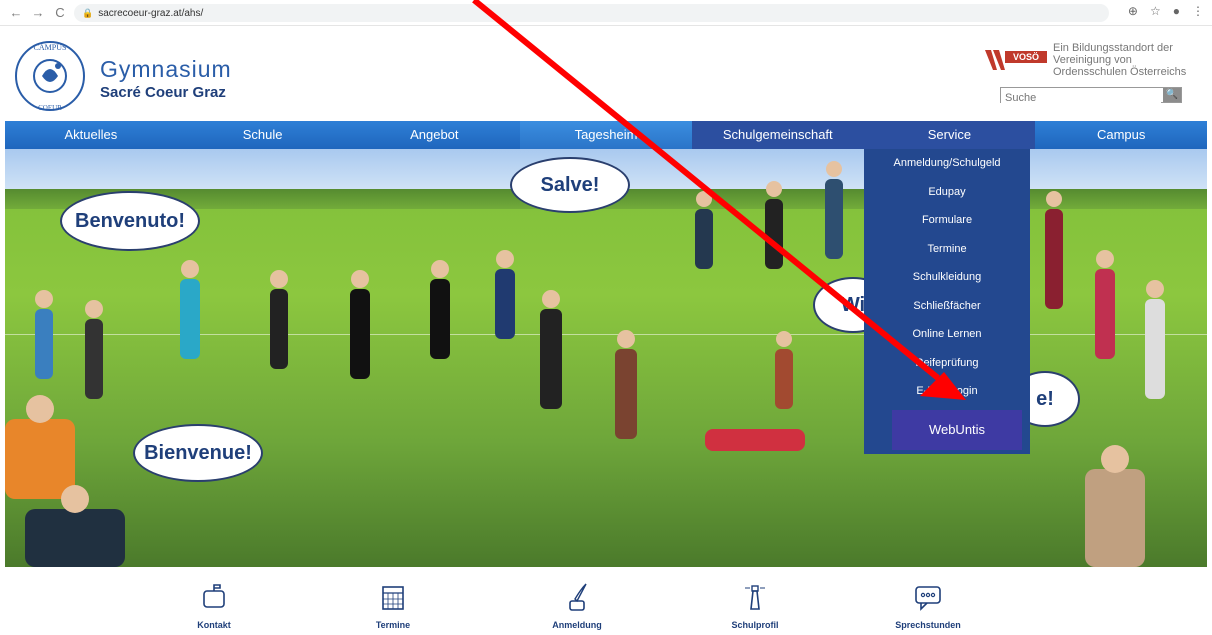  What do you see at coordinates (957, 429) in the screenshot?
I see `menu-item-webuntis: WebUntis` at bounding box center [957, 429].